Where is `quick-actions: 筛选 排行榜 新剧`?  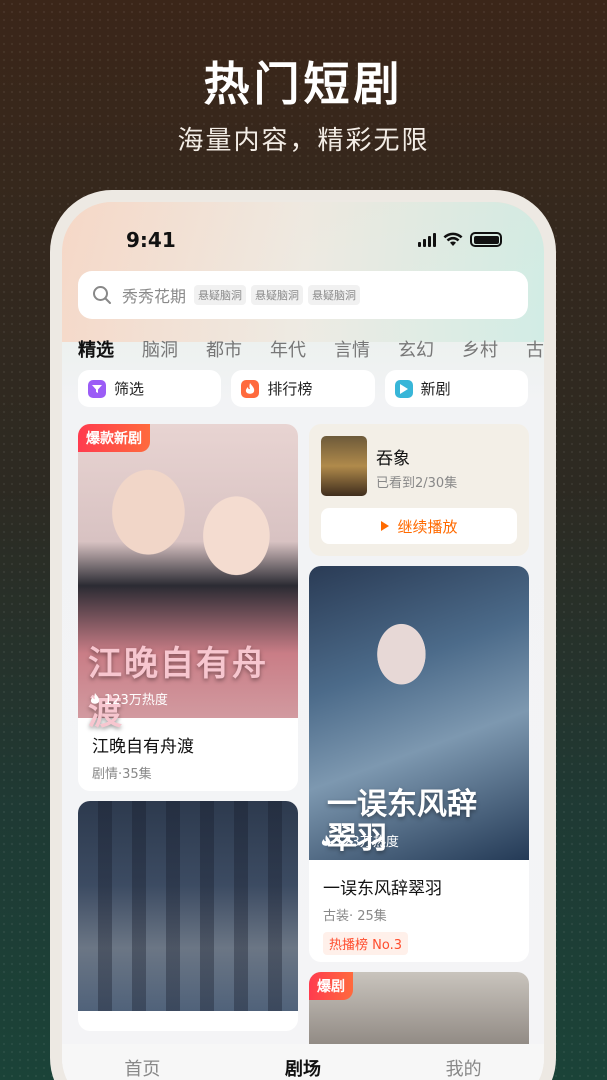 quick-actions: 筛选 排行榜 新剧 is located at coordinates (303, 388).